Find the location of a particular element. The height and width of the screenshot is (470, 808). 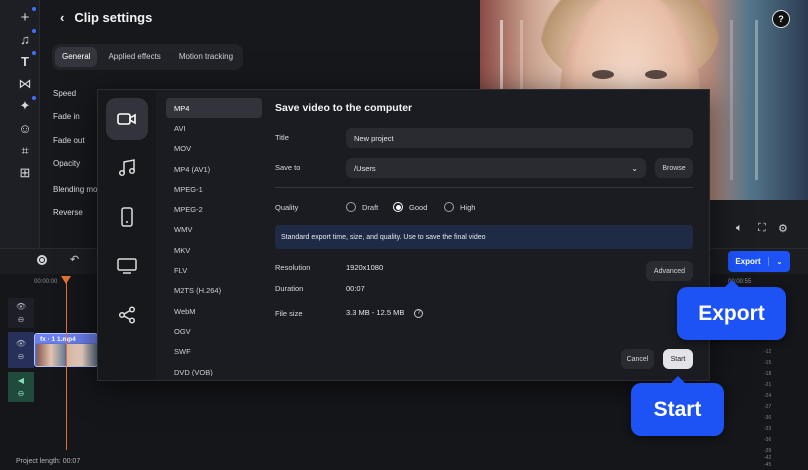

save-to-select: /Users ⌄ is located at coordinates (496, 168).